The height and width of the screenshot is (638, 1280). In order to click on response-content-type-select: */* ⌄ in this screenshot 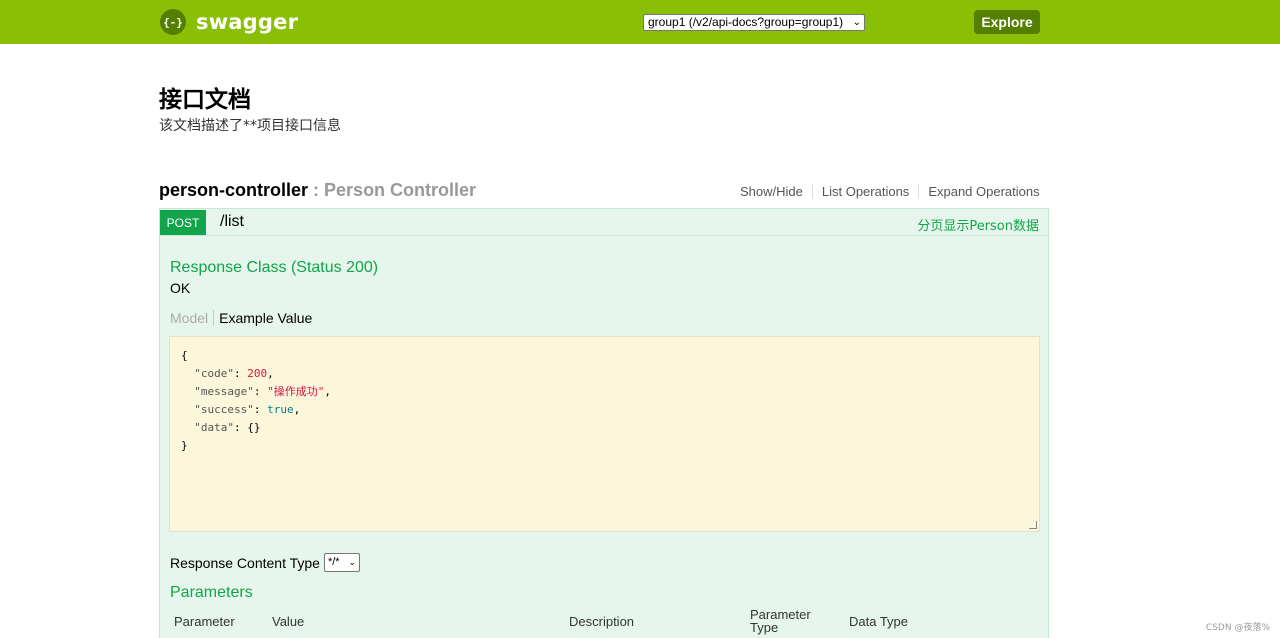, I will do `click(341, 562)`.